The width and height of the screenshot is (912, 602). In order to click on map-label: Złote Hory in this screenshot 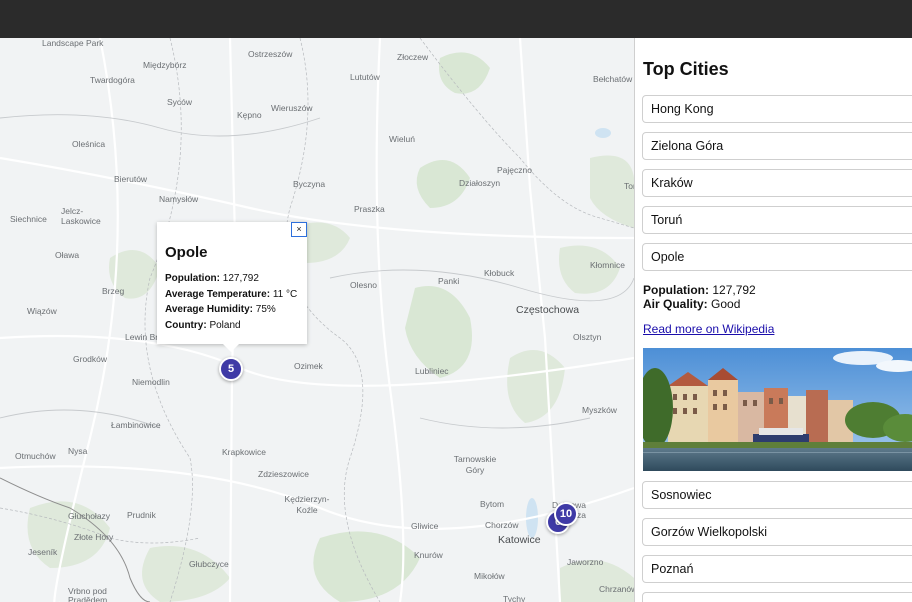, I will do `click(94, 537)`.